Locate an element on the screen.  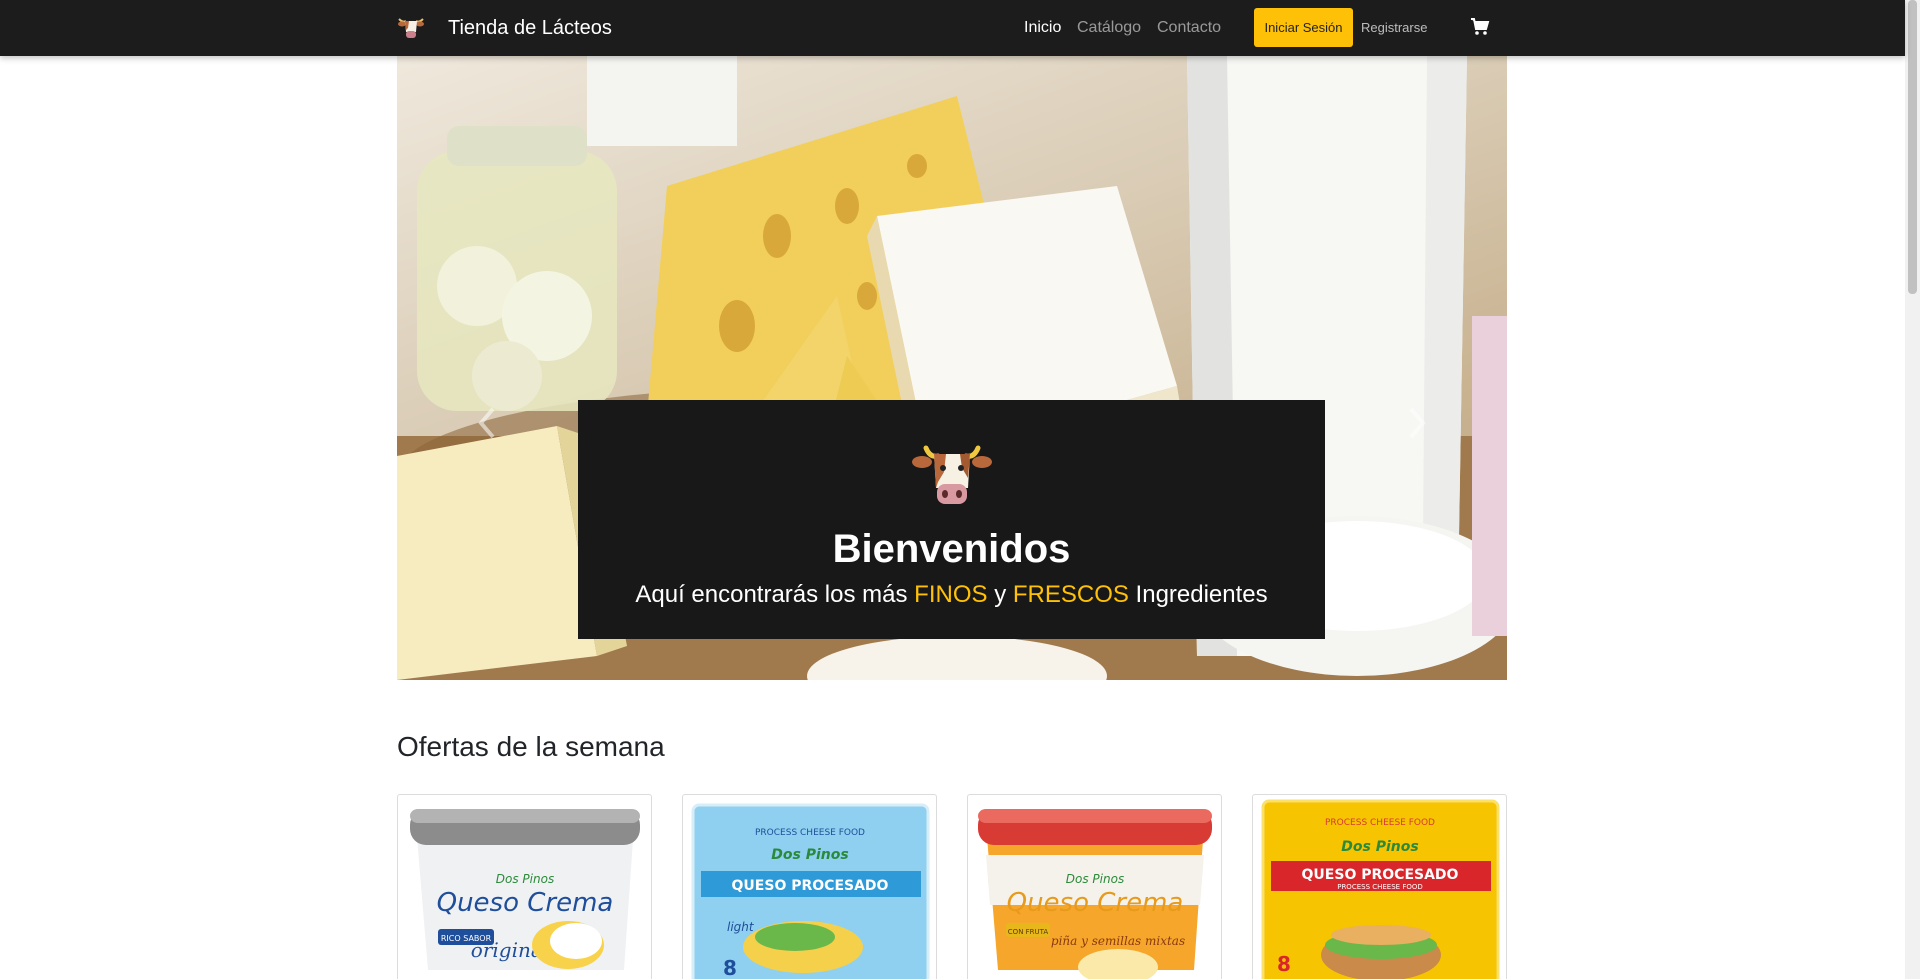
product-variant: light is located at coordinates (741, 927).